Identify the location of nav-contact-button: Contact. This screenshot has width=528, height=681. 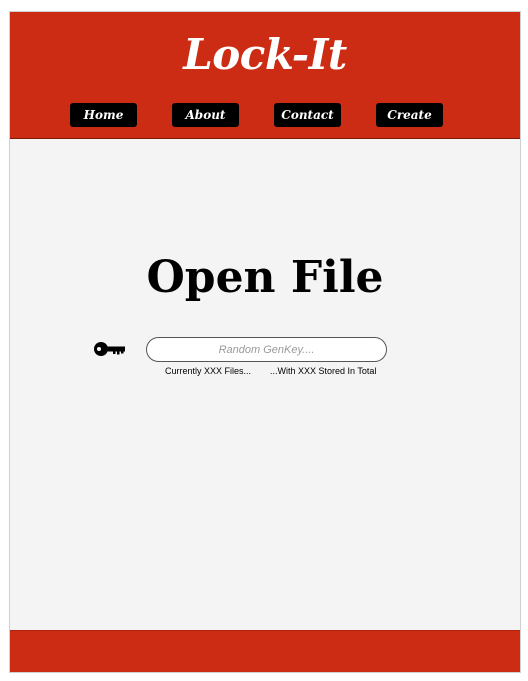
(307, 115).